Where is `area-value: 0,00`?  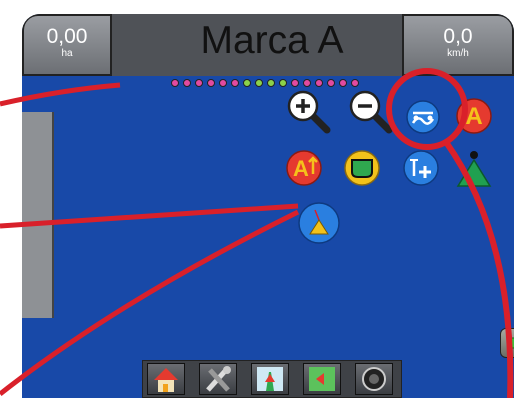
area-value: 0,00 is located at coordinates (67, 36).